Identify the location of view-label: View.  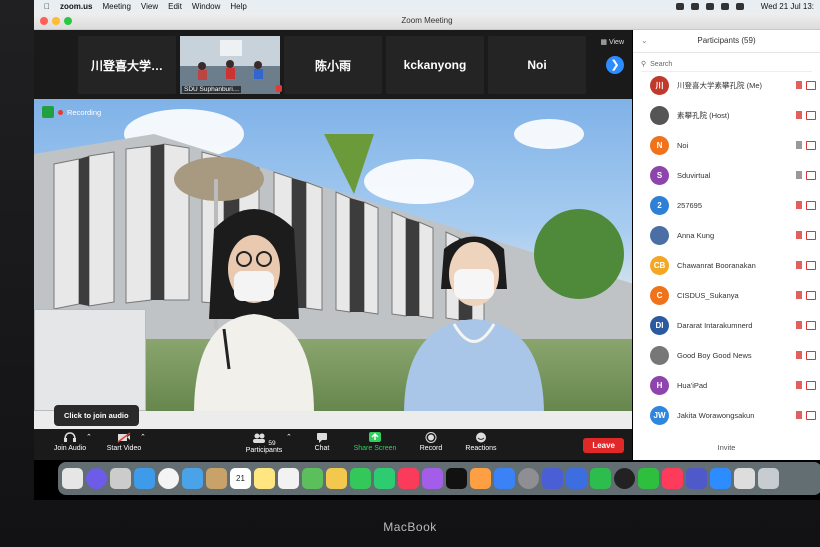
(616, 42).